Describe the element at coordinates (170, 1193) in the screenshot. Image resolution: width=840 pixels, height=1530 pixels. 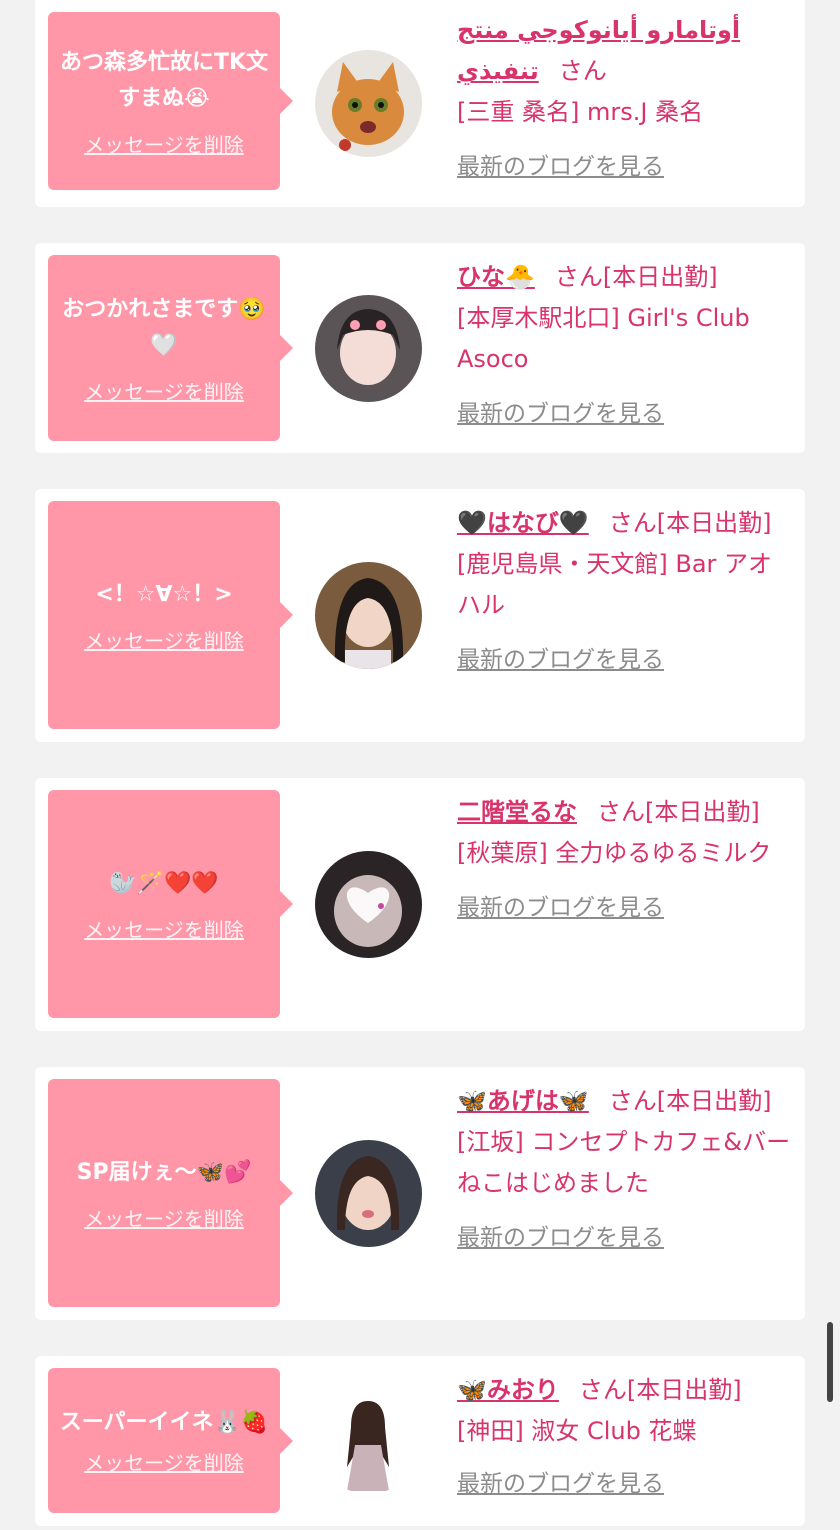
I see `message-bubble: SP届けぇ〜🦋💕 メッセージを削除` at that location.